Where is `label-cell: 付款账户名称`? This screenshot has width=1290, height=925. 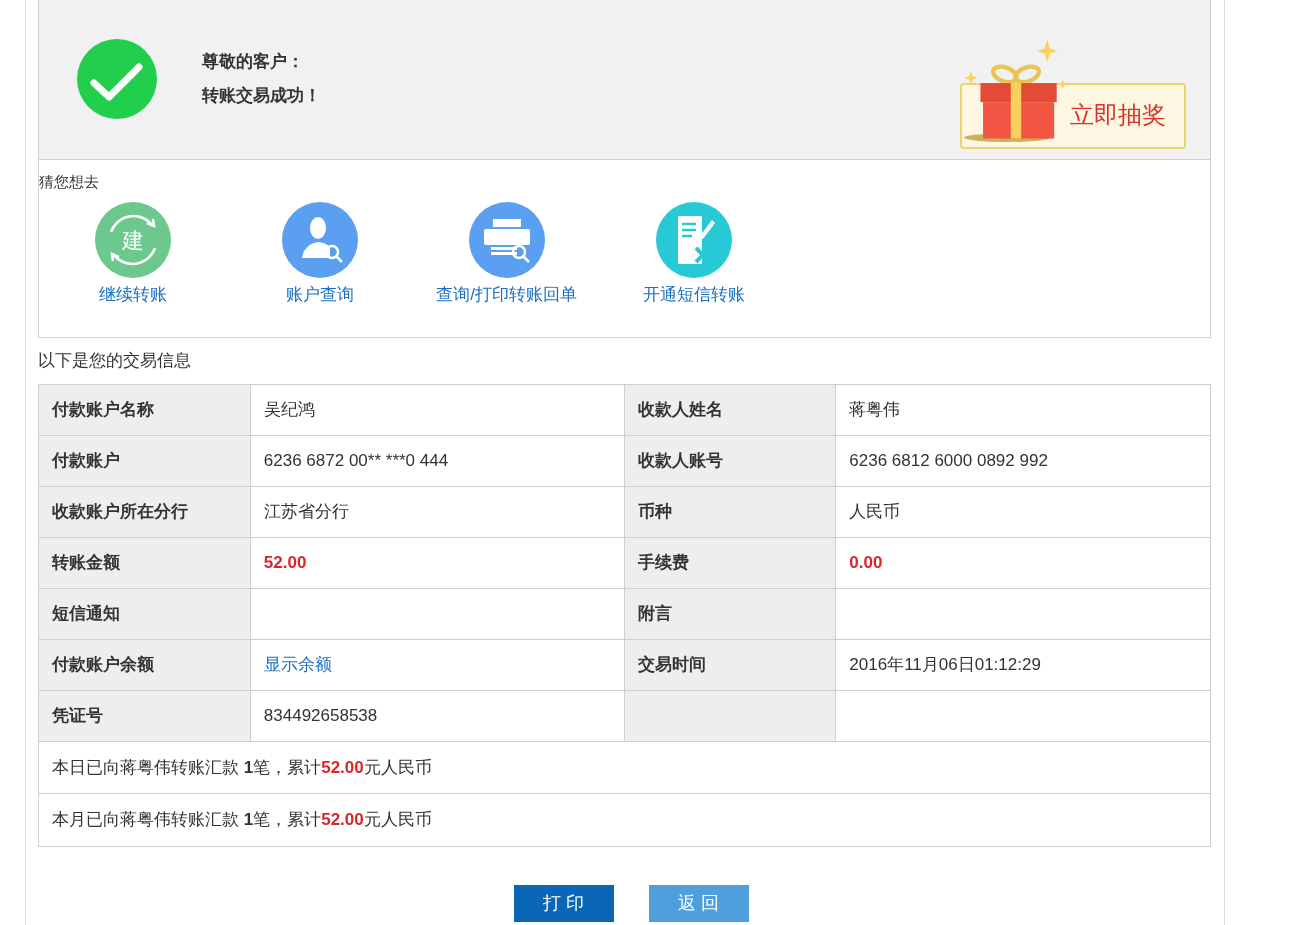 label-cell: 付款账户名称 is located at coordinates (145, 410).